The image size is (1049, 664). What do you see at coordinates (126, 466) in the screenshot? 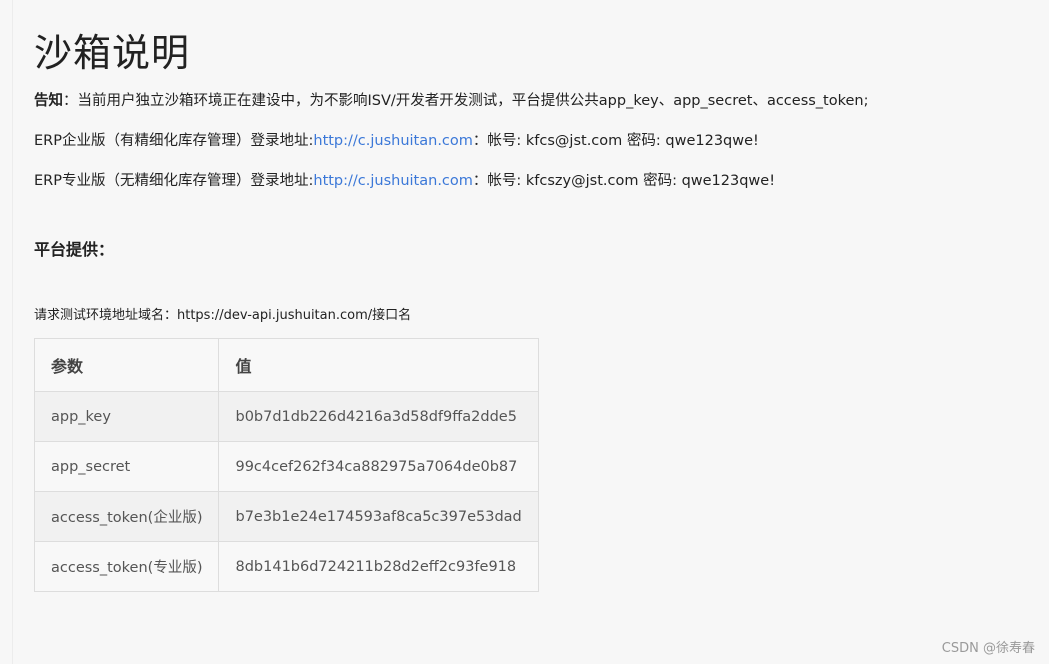
I see `param-cell: app_secret` at bounding box center [126, 466].